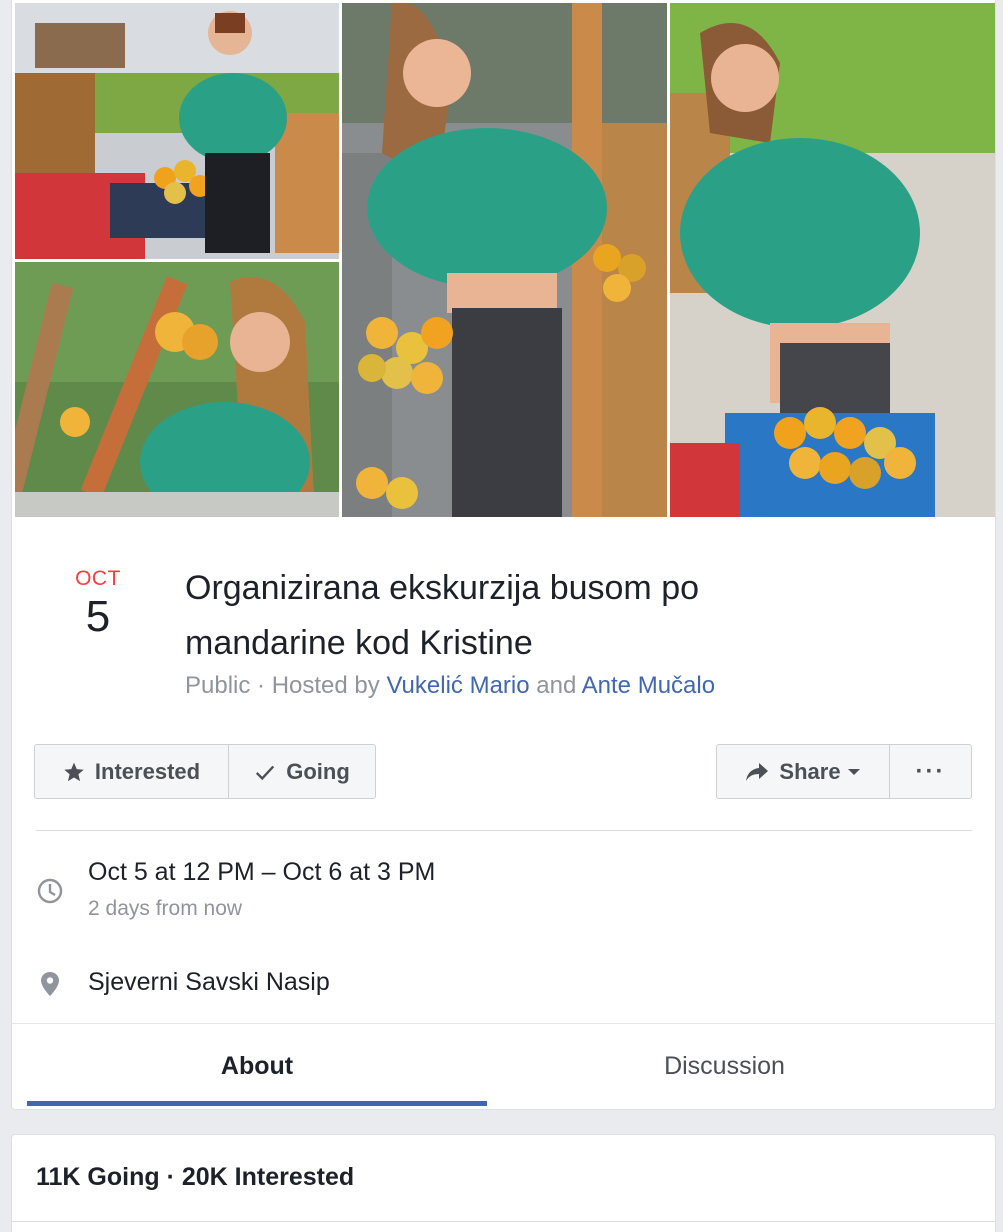 This screenshot has width=1003, height=1232. What do you see at coordinates (265, 772) in the screenshot?
I see `check-icon` at bounding box center [265, 772].